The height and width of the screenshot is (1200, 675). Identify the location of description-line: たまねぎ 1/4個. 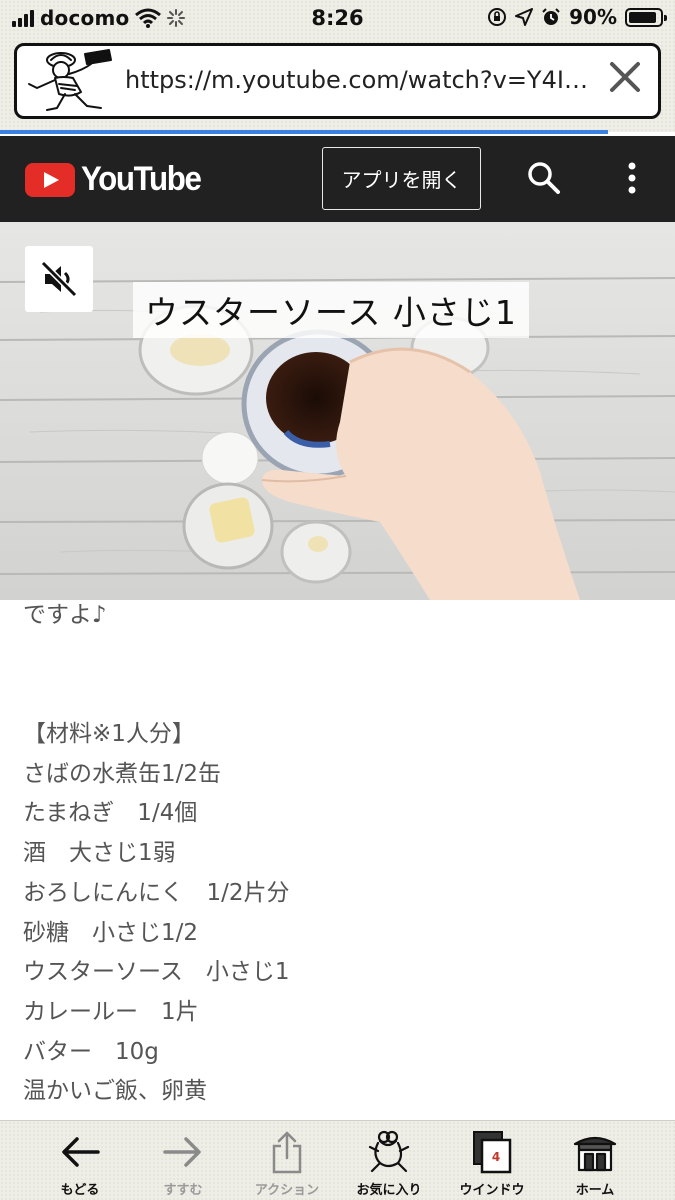
(110, 813).